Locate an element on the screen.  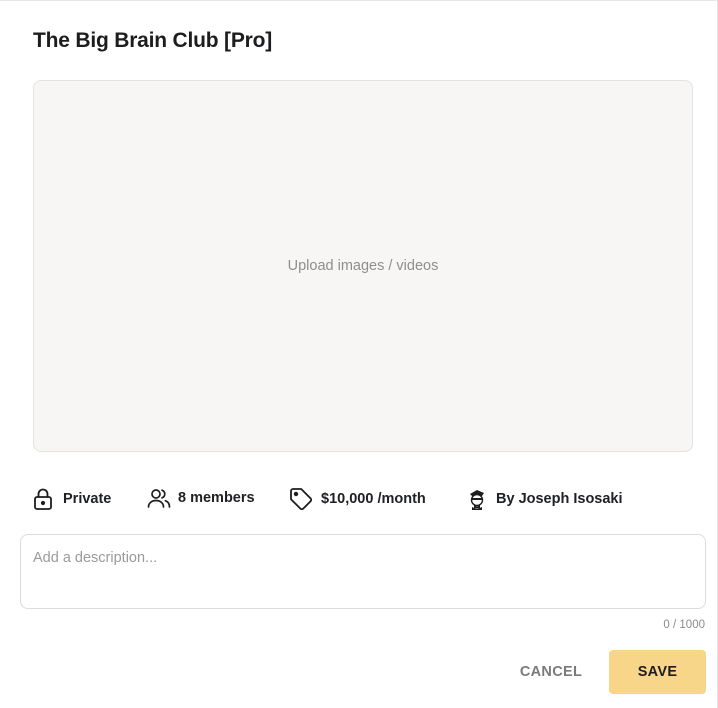
members-label: 8 members is located at coordinates (216, 498).